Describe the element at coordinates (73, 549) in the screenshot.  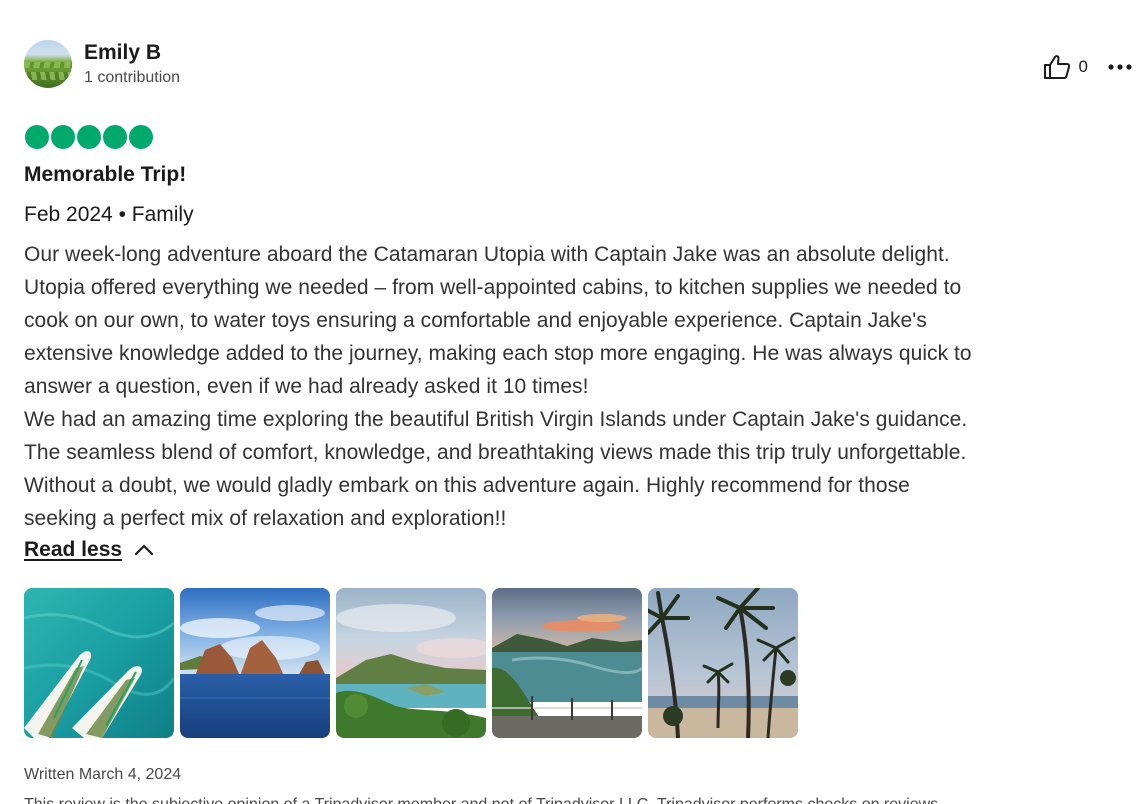
I see `read-less-label: Read less` at that location.